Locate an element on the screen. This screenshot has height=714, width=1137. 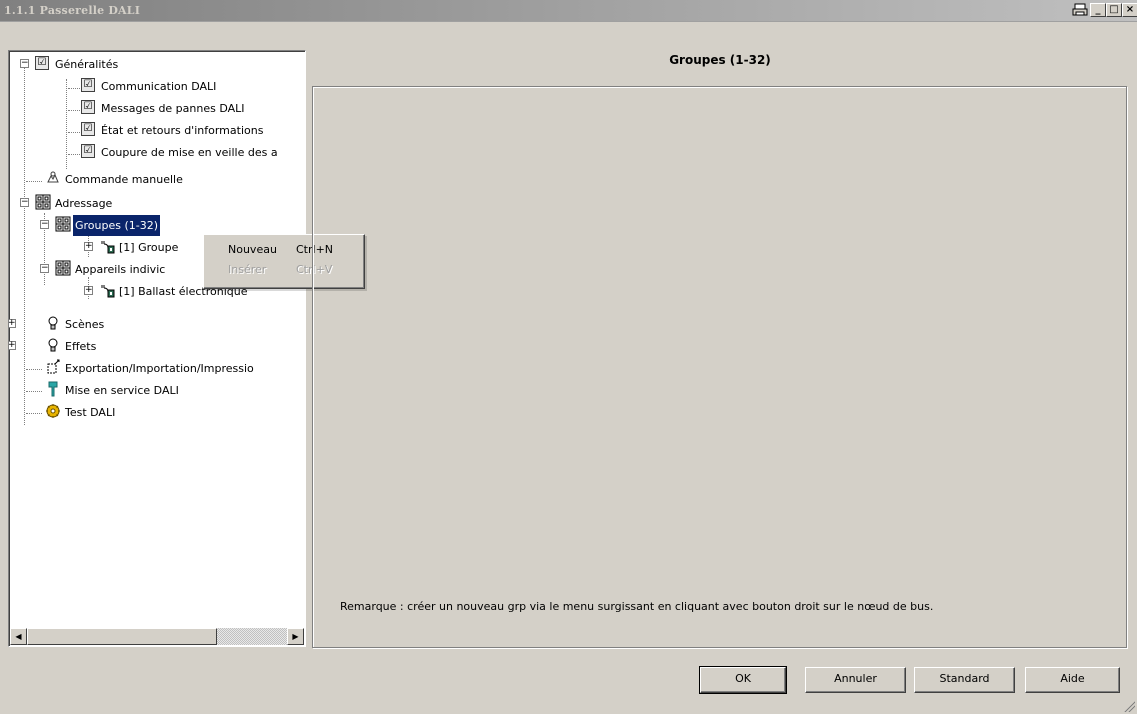
tree-item-label: Appareils indivic is located at coordinates (120, 269).